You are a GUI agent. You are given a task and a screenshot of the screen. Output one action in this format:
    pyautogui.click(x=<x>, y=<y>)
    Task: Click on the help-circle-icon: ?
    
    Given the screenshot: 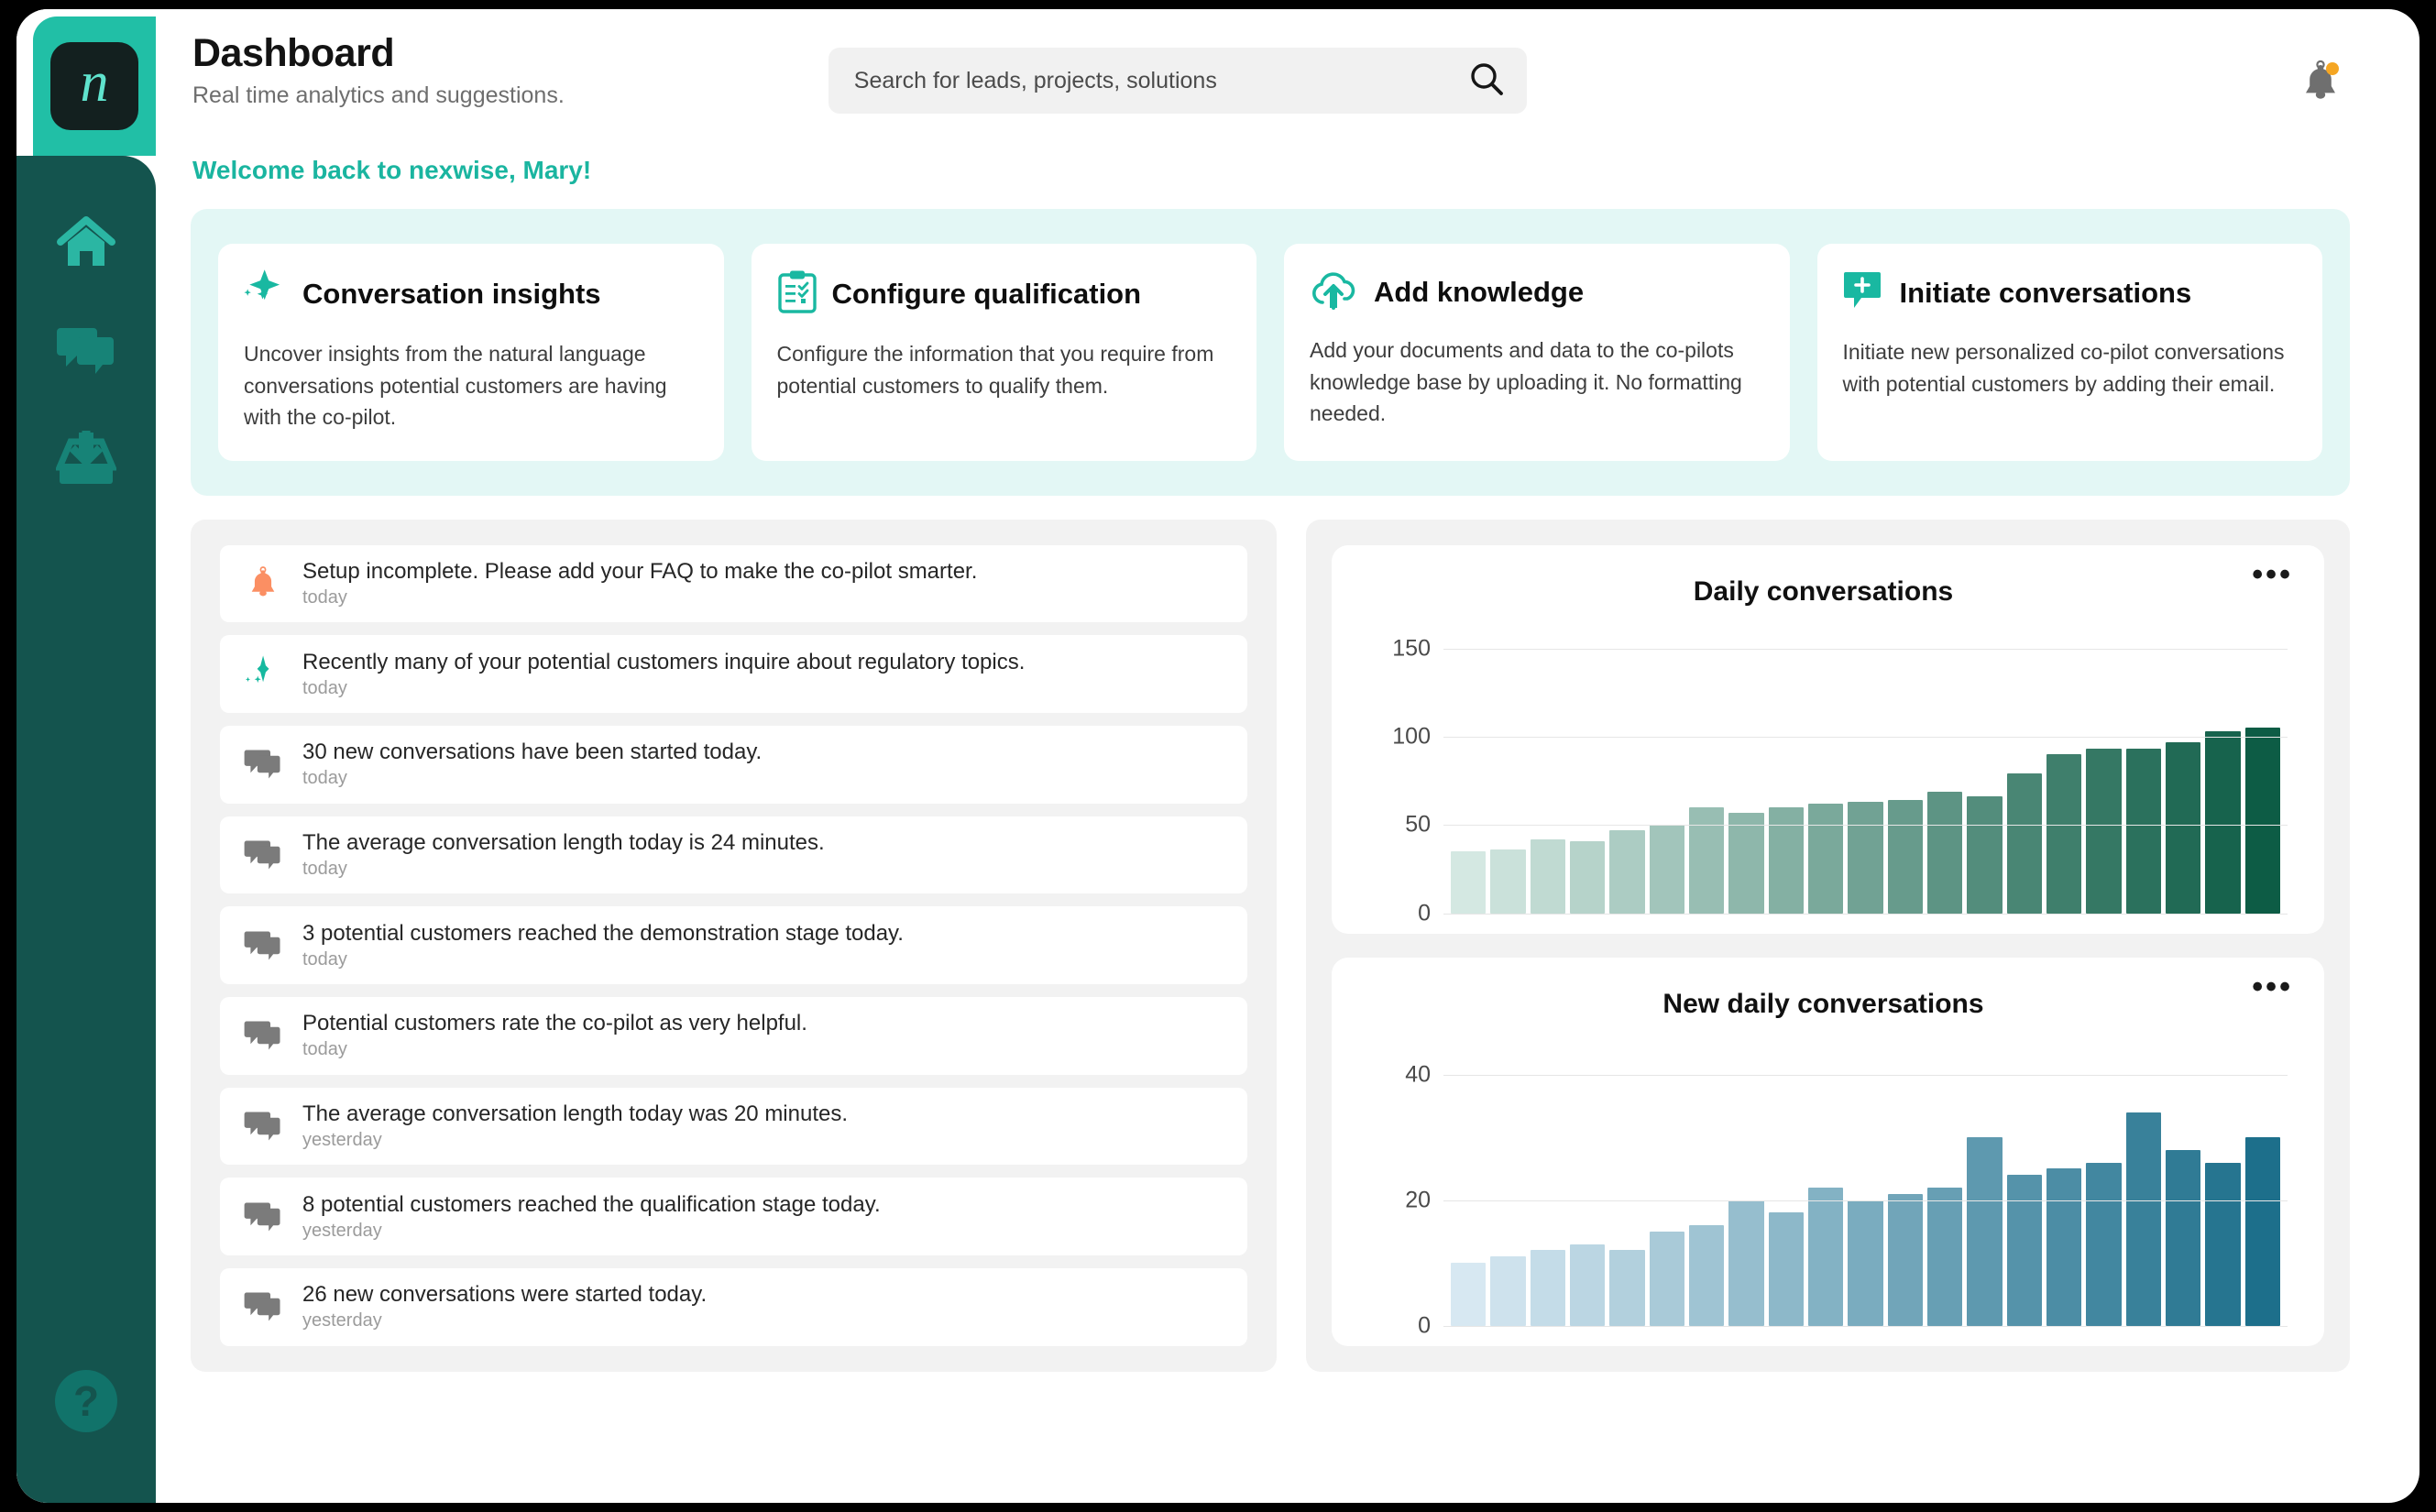 What is the action you would take?
    pyautogui.click(x=86, y=1403)
    